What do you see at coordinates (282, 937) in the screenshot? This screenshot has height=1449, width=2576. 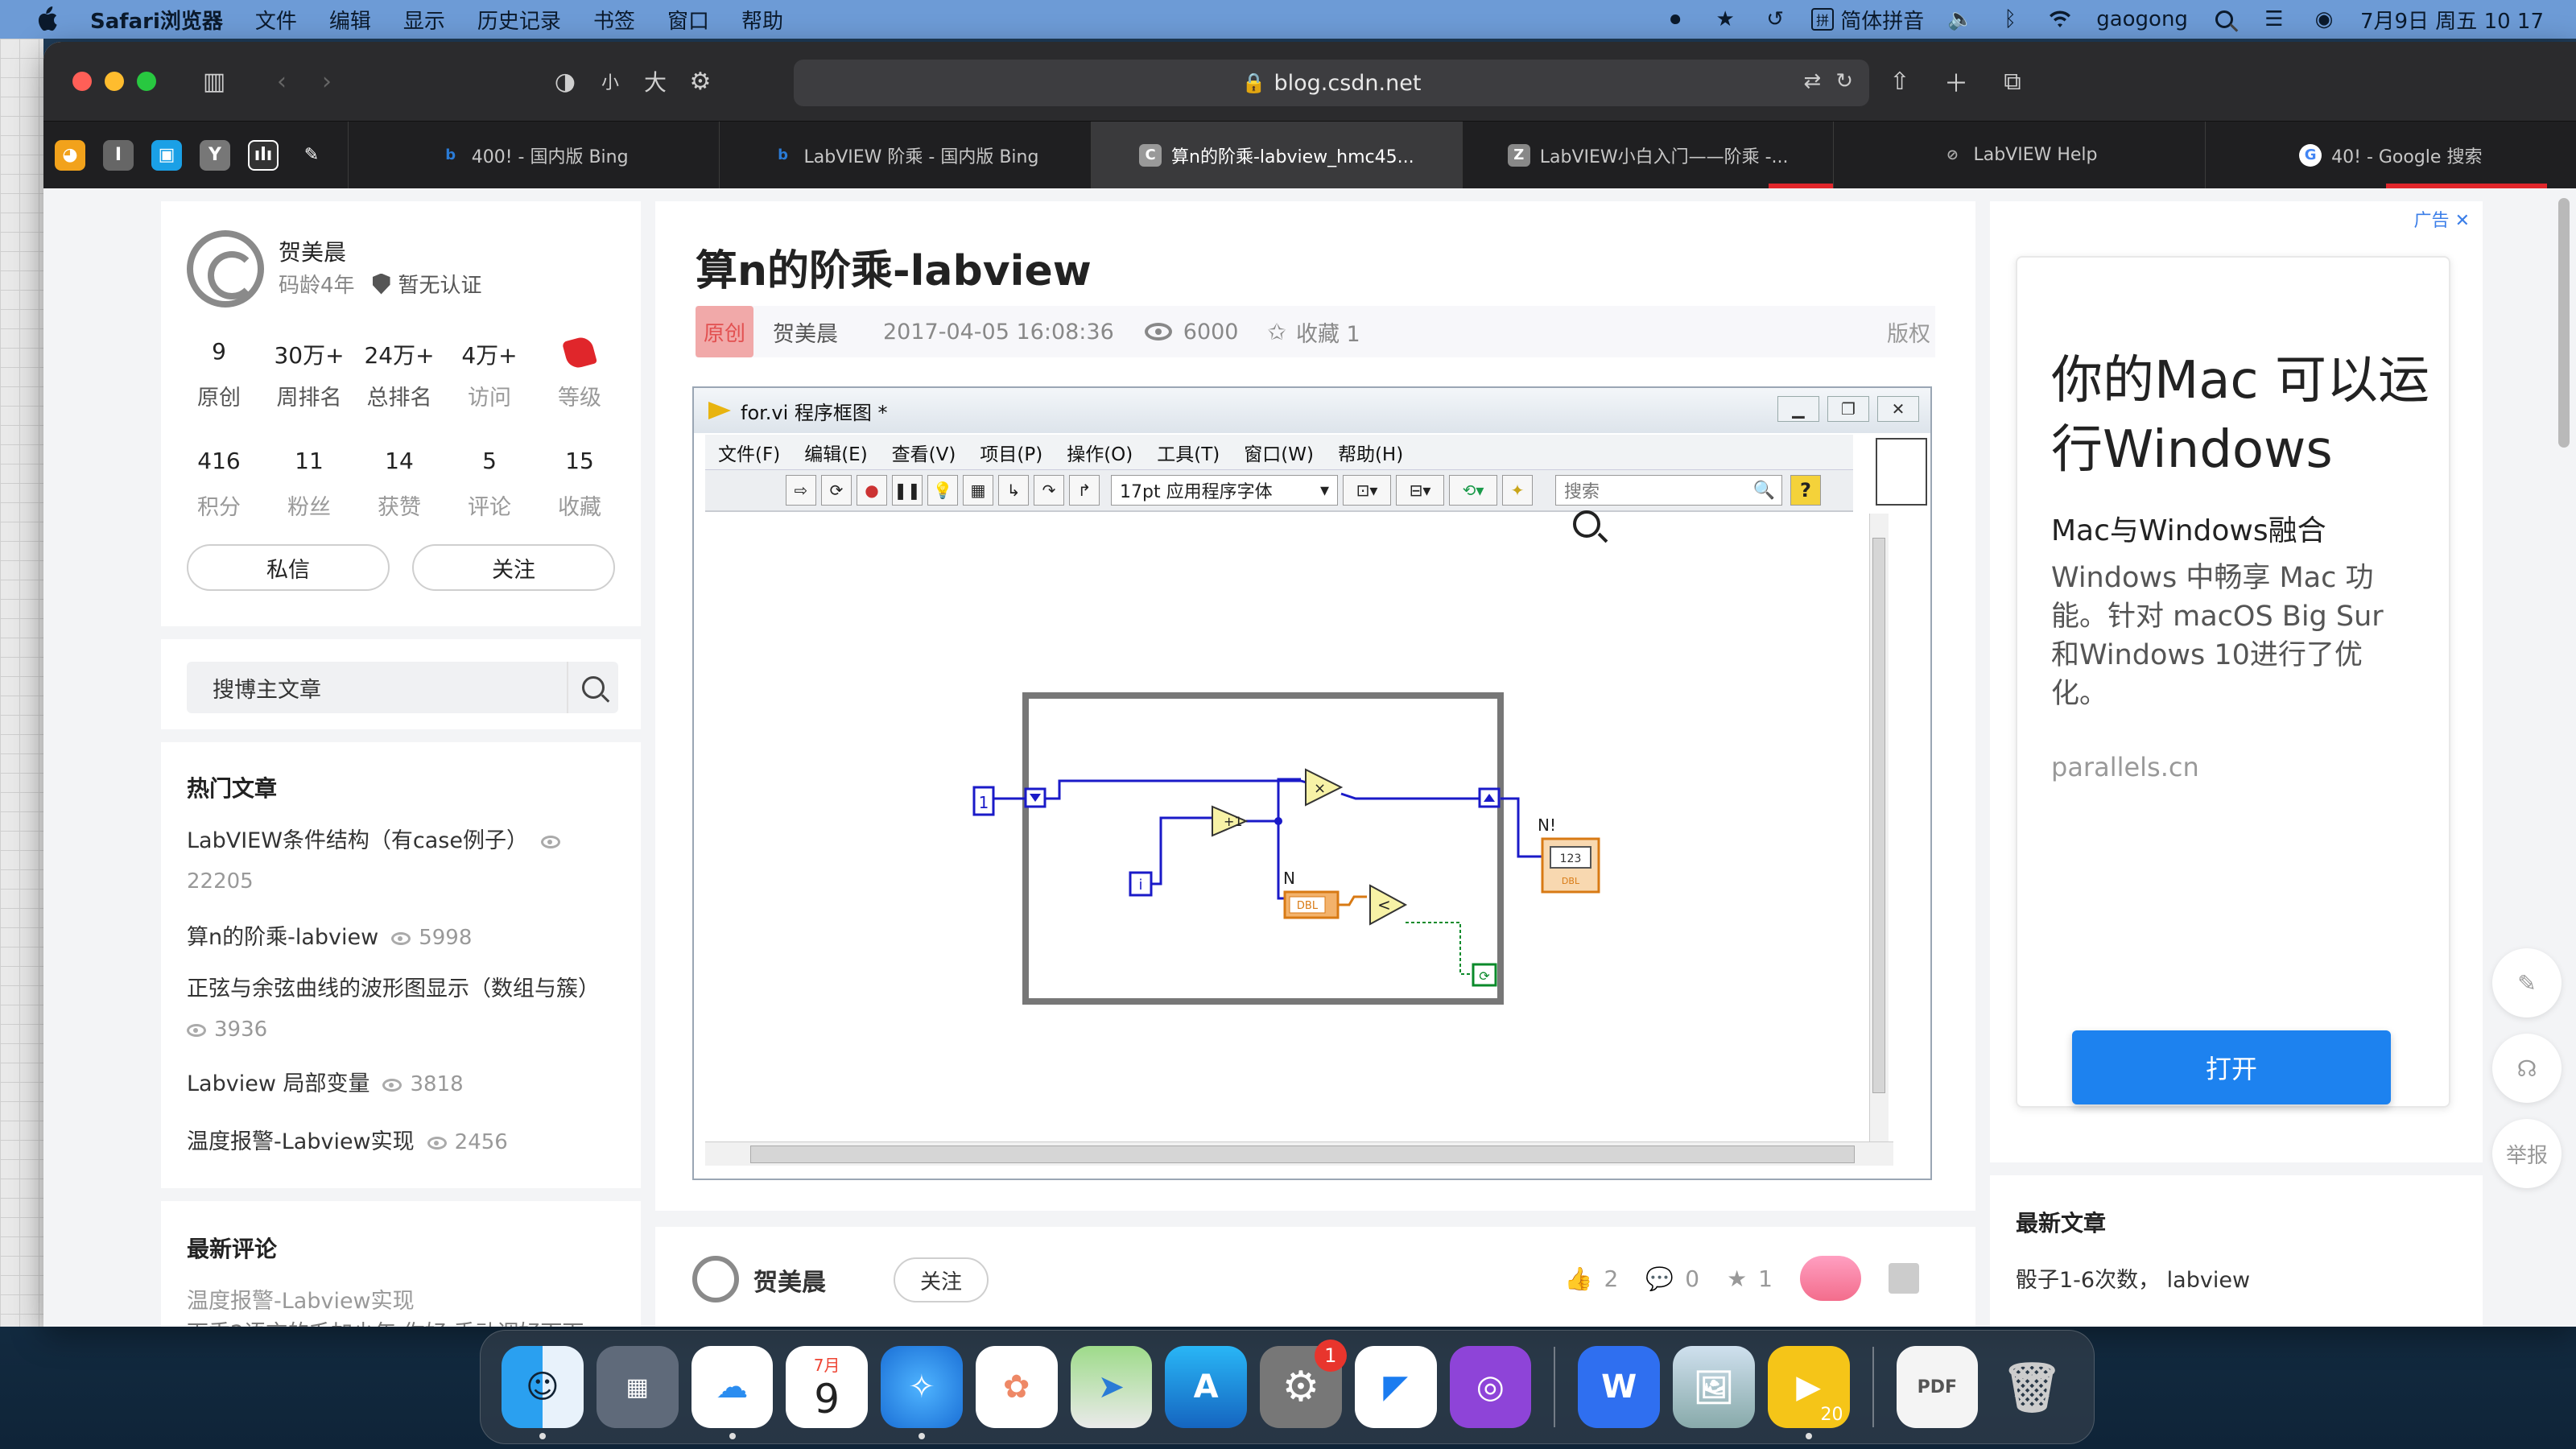 I see `hot-article-title: 算n的阶乘-labview` at bounding box center [282, 937].